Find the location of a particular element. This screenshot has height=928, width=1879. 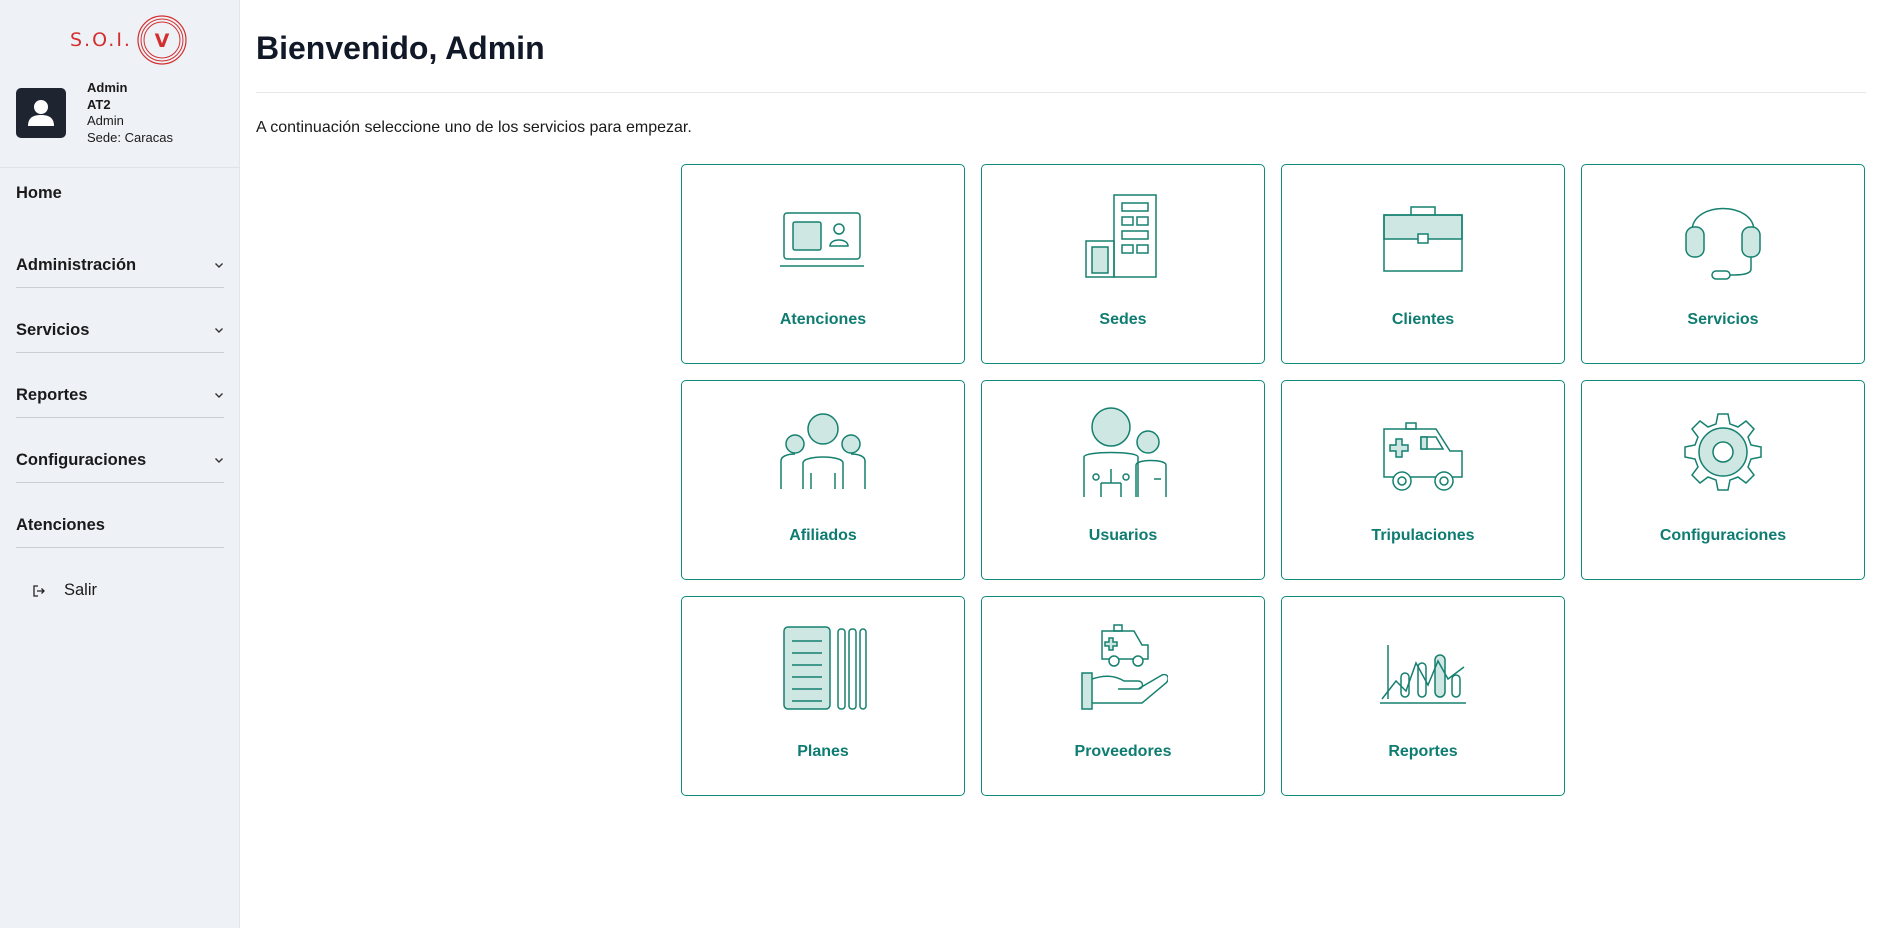

card-label: Proveedores is located at coordinates (1123, 751).